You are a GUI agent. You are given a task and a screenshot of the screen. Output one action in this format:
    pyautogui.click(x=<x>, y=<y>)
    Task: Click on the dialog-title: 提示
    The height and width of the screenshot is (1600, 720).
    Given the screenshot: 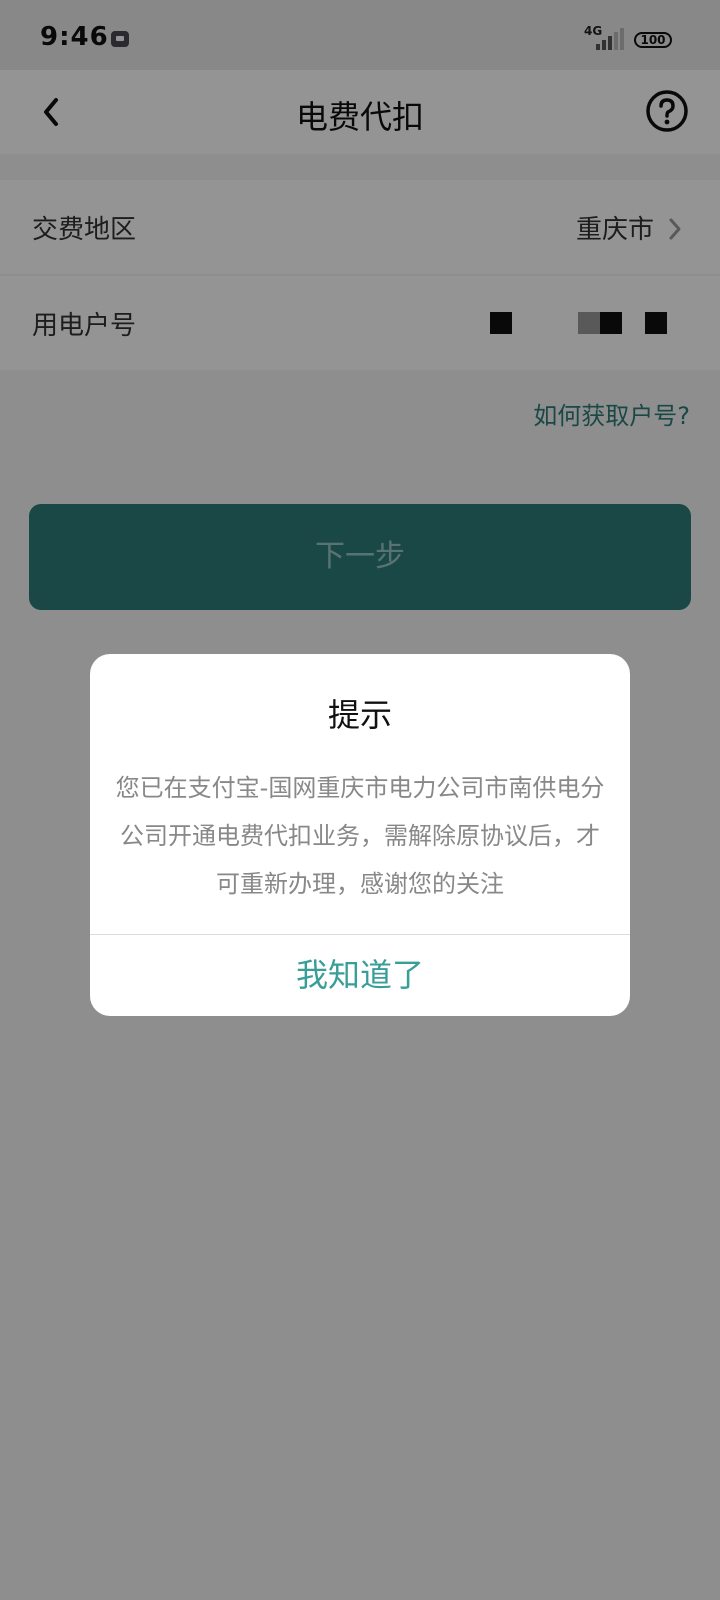 What is the action you would take?
    pyautogui.click(x=359, y=715)
    